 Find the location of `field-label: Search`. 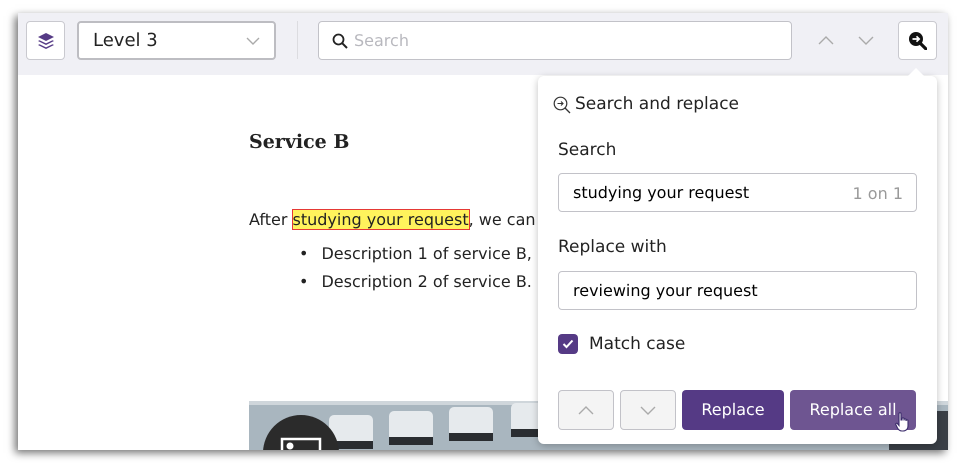

field-label: Search is located at coordinates (587, 150).